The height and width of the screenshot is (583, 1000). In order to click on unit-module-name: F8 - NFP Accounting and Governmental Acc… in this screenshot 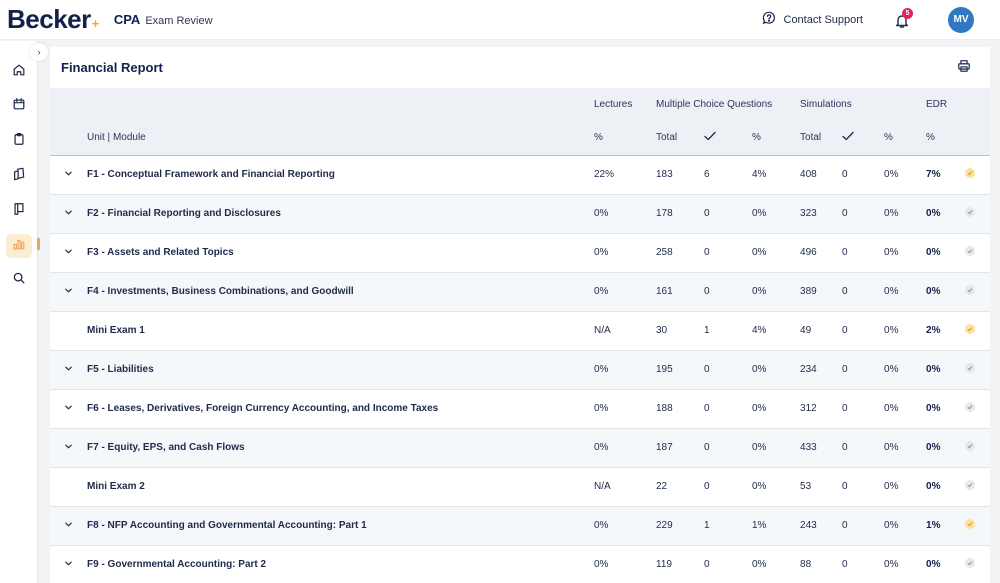, I will do `click(340, 526)`.